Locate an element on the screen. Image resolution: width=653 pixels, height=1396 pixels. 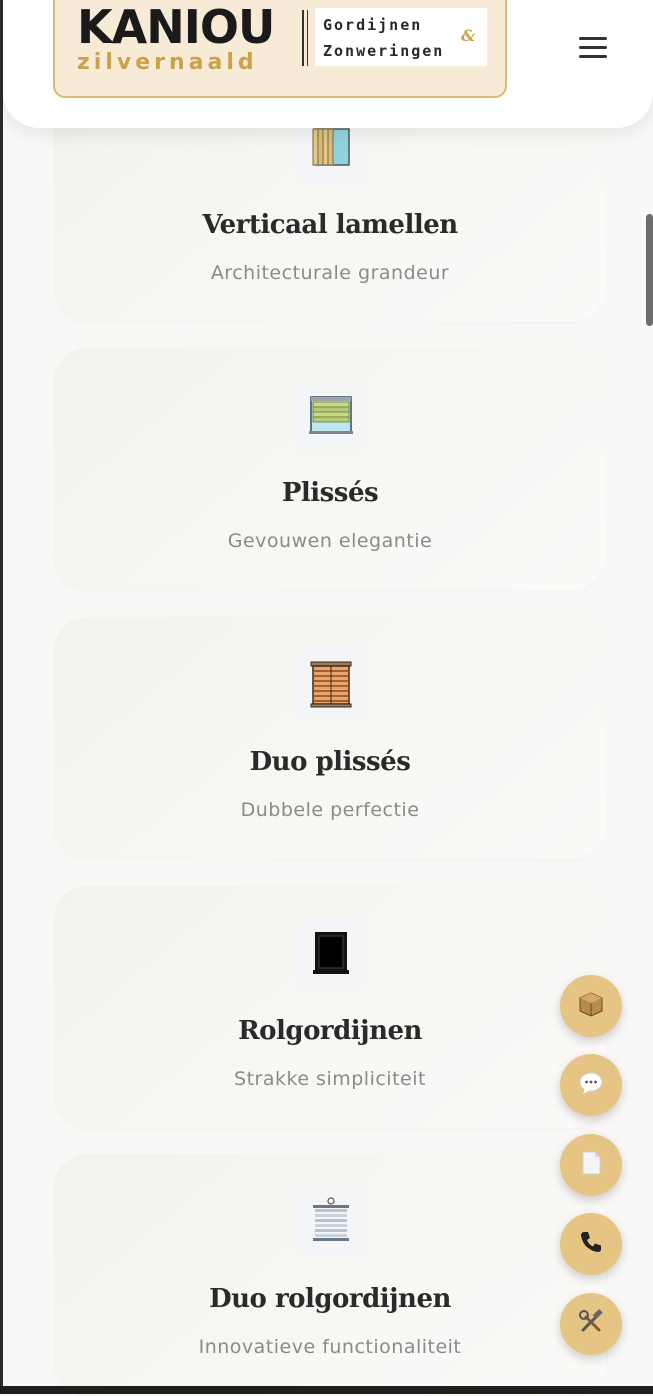
roller-blind-icon is located at coordinates (331, 953).